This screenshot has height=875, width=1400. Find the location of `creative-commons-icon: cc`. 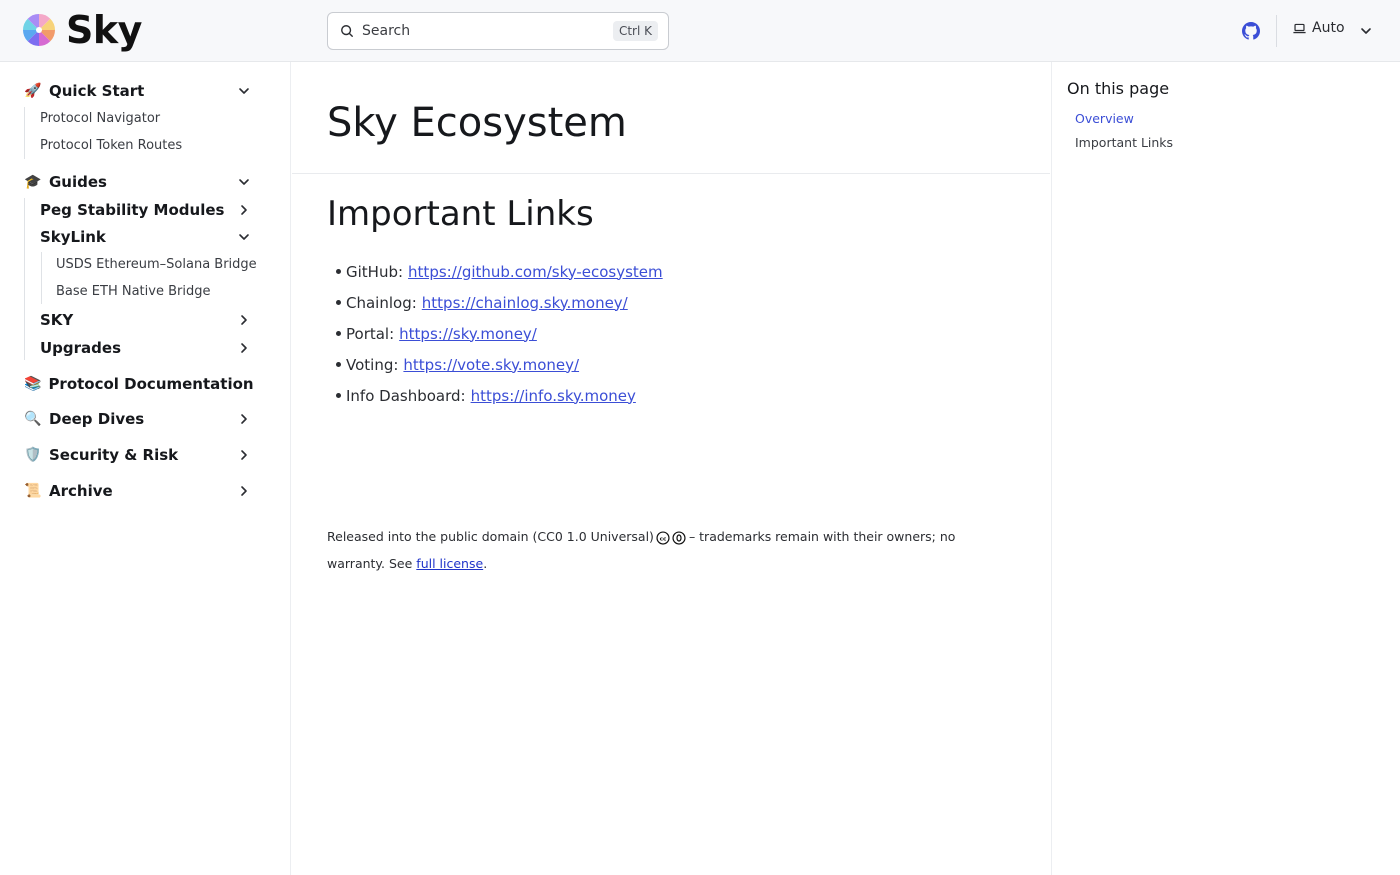

creative-commons-icon: cc is located at coordinates (663, 537).